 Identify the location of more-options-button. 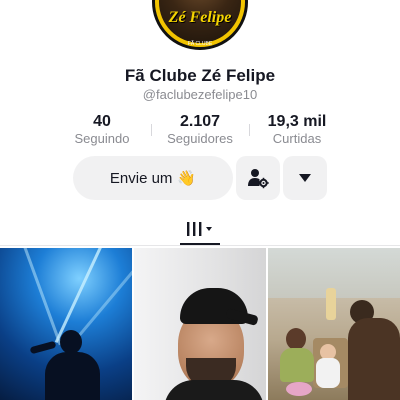
(305, 178).